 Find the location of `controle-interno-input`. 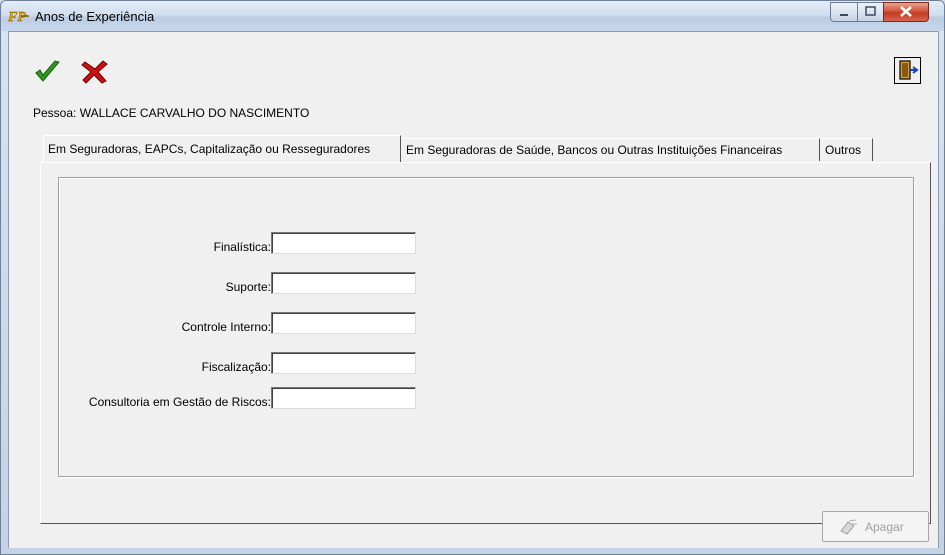

controle-interno-input is located at coordinates (343, 323).